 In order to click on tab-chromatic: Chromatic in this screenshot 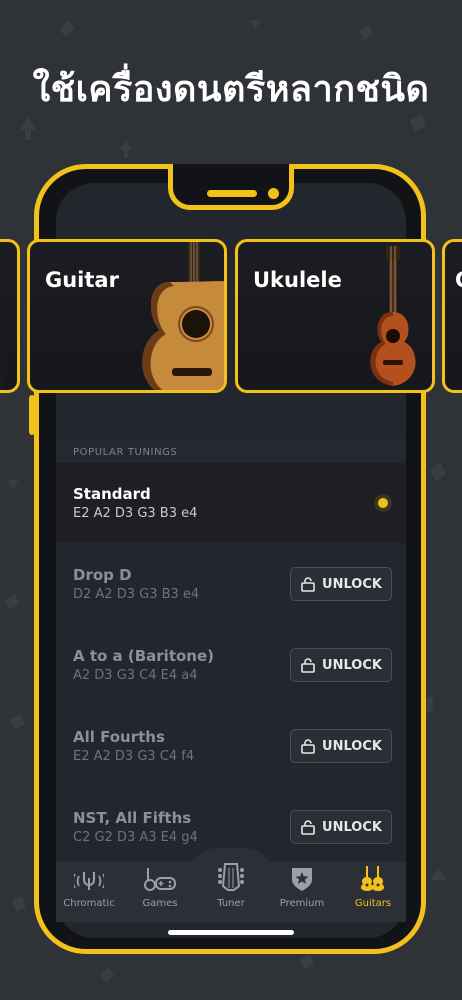, I will do `click(89, 887)`.